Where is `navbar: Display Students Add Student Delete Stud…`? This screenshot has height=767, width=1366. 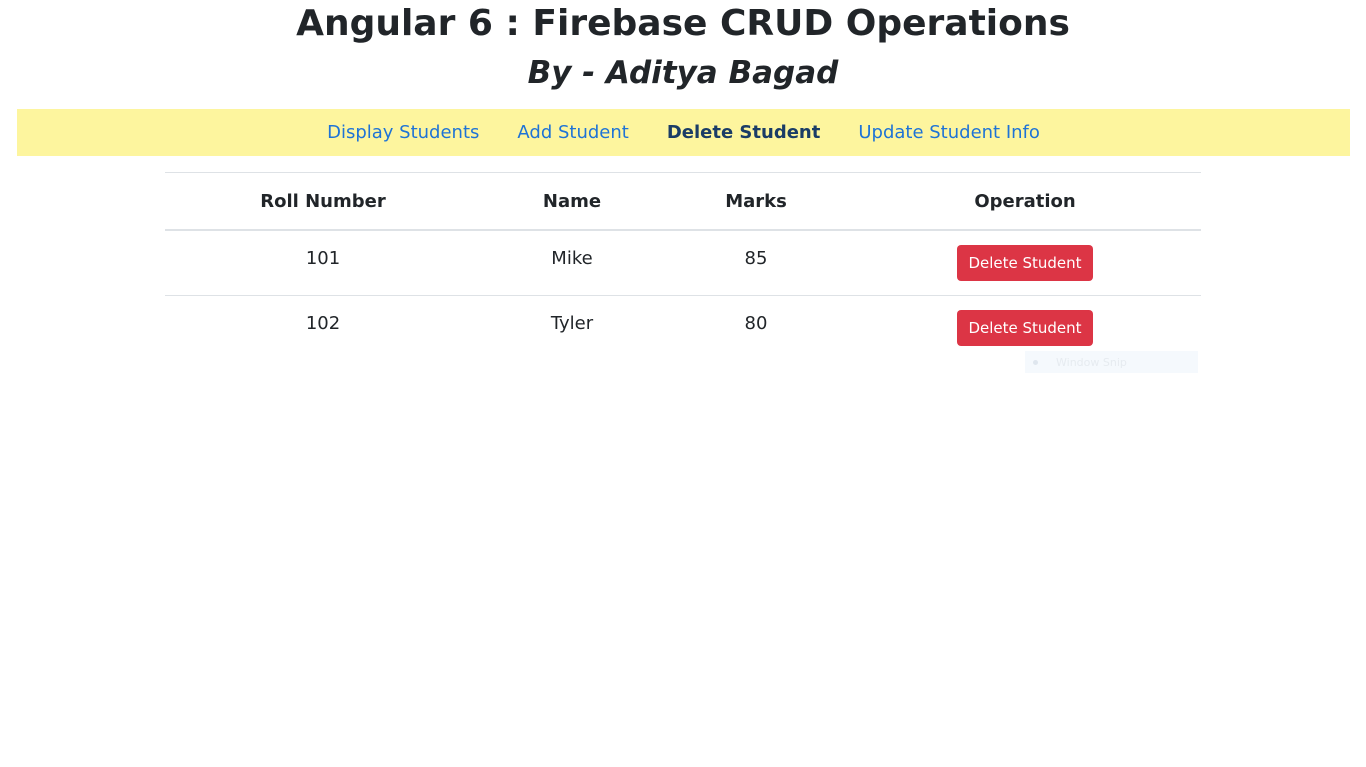 navbar: Display Students Add Student Delete Stud… is located at coordinates (683, 132).